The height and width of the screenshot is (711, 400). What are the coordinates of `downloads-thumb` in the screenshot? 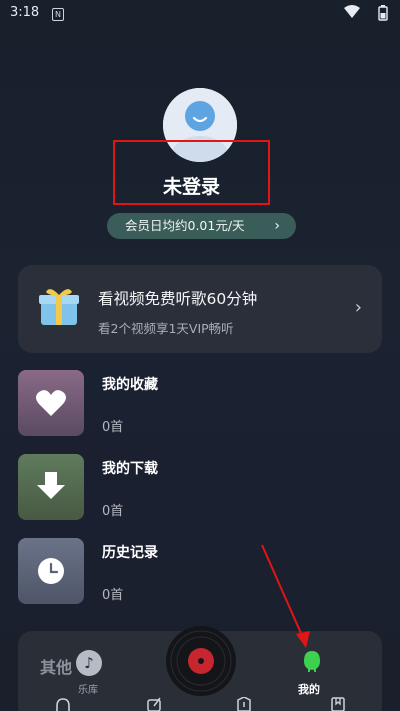 It's located at (51, 487).